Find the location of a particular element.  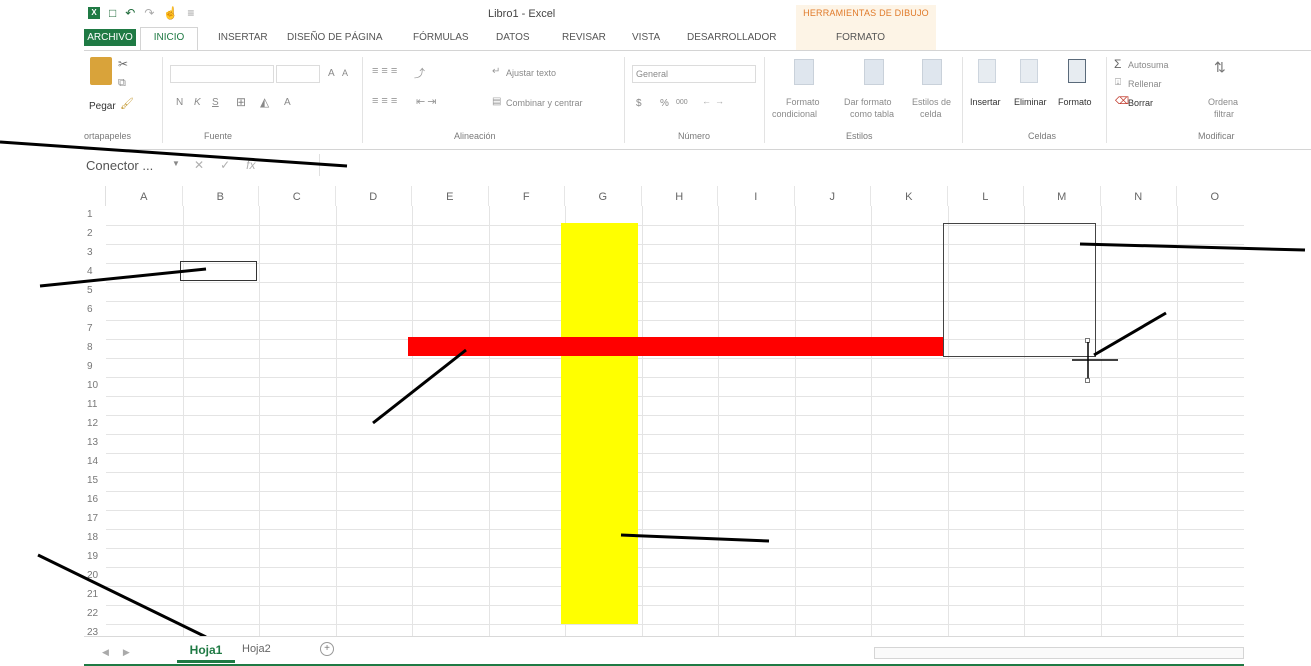

add-sheet-icon: + is located at coordinates (327, 649).